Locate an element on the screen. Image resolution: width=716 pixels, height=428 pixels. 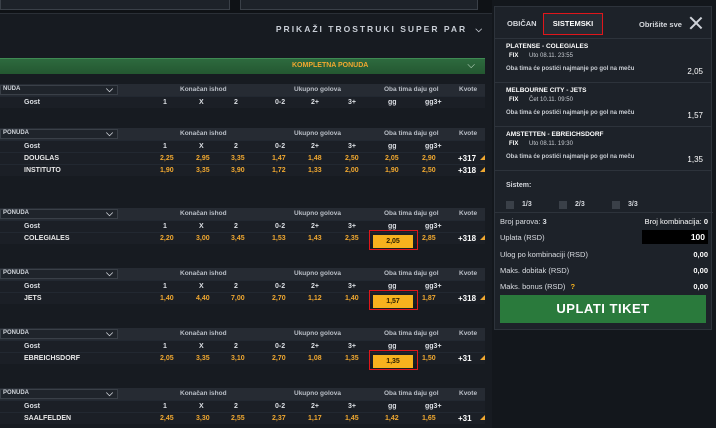
odd-cell: 2,25 is located at coordinates (167, 158).